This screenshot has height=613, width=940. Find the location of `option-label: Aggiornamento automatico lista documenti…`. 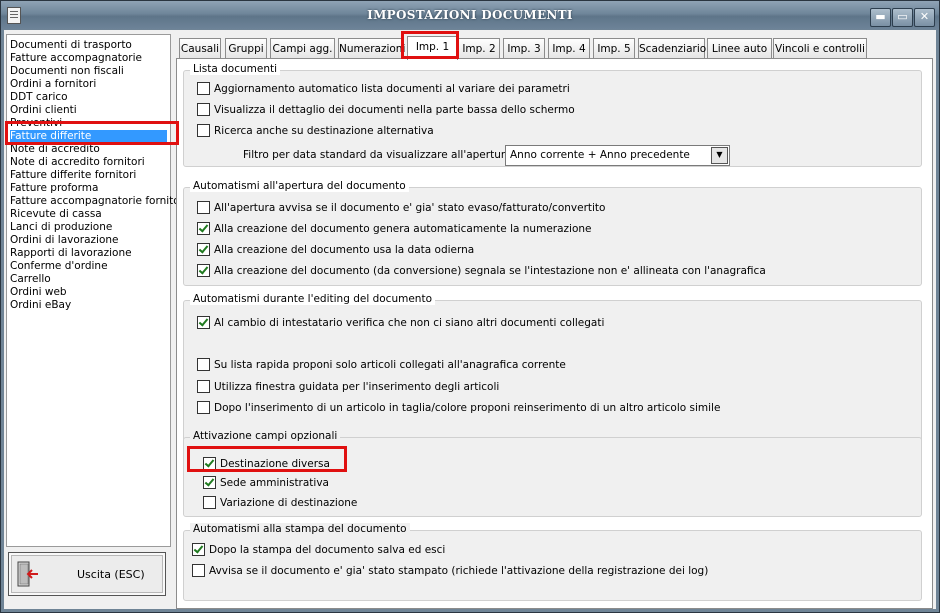

option-label: Aggiornamento automatico lista documenti… is located at coordinates (392, 89).